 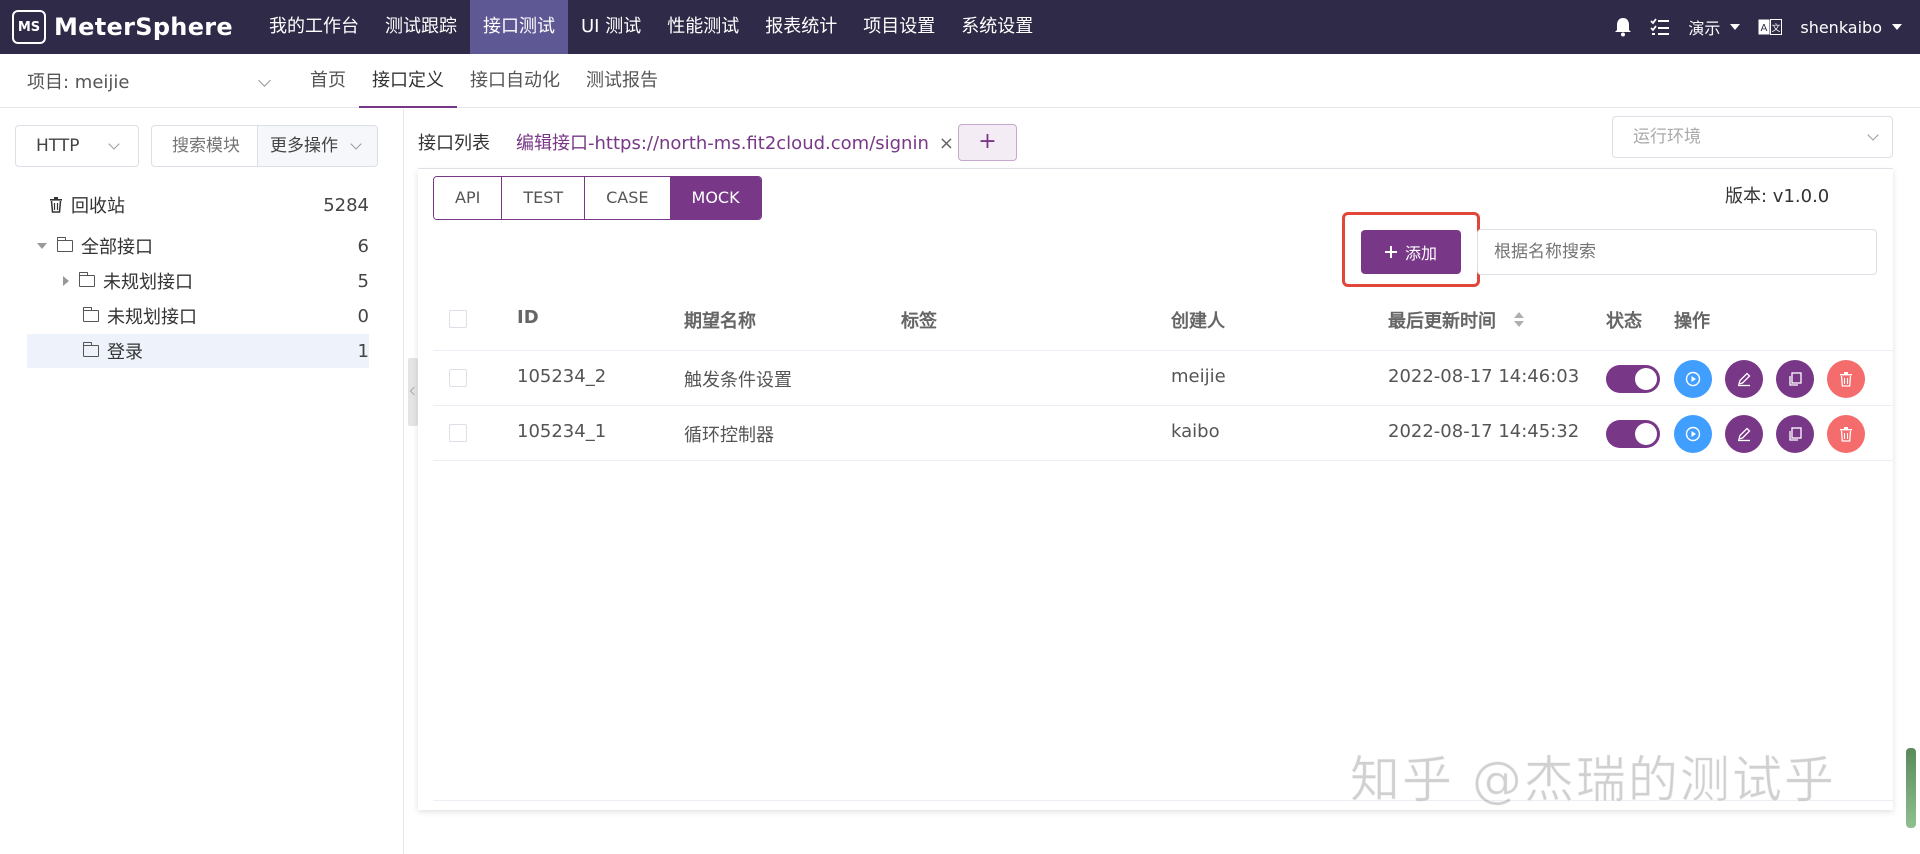 I want to click on more-operations-button: 更多操作, so click(x=317, y=146).